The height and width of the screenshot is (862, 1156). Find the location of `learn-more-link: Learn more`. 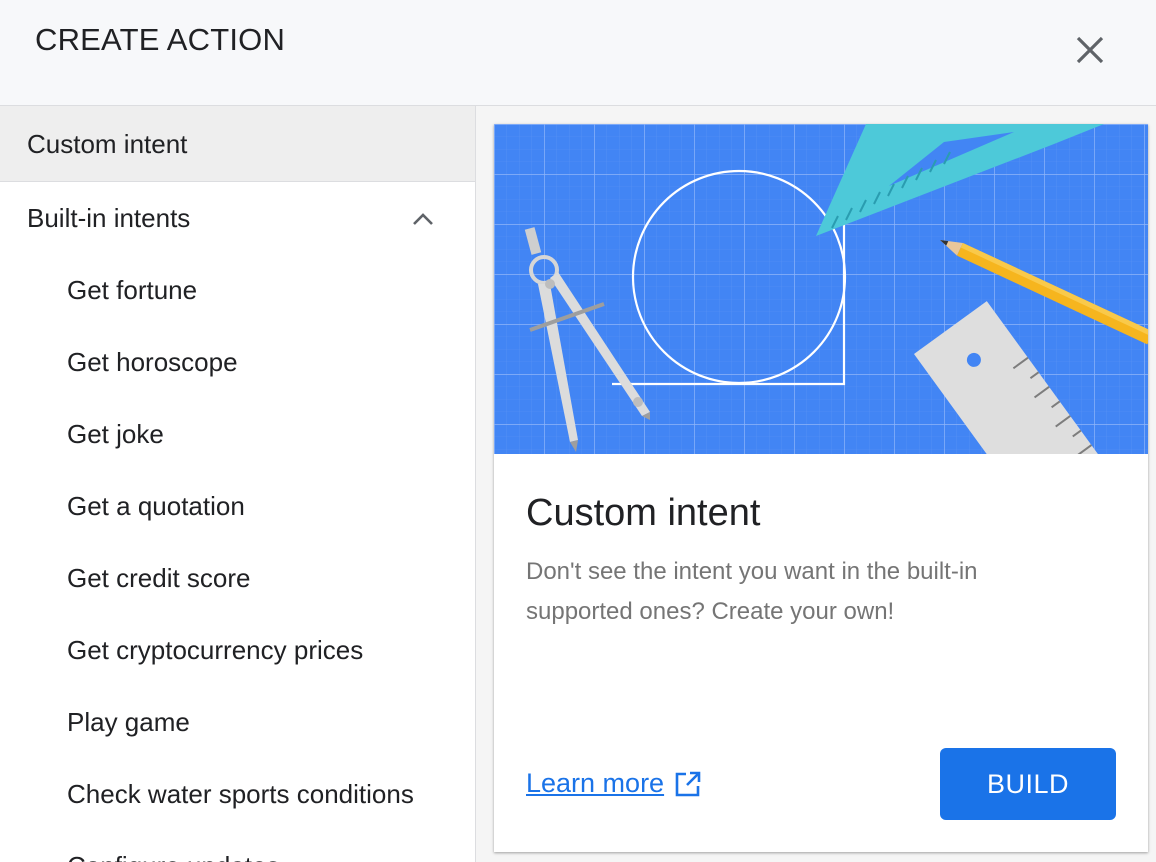

learn-more-link: Learn more is located at coordinates (614, 783).